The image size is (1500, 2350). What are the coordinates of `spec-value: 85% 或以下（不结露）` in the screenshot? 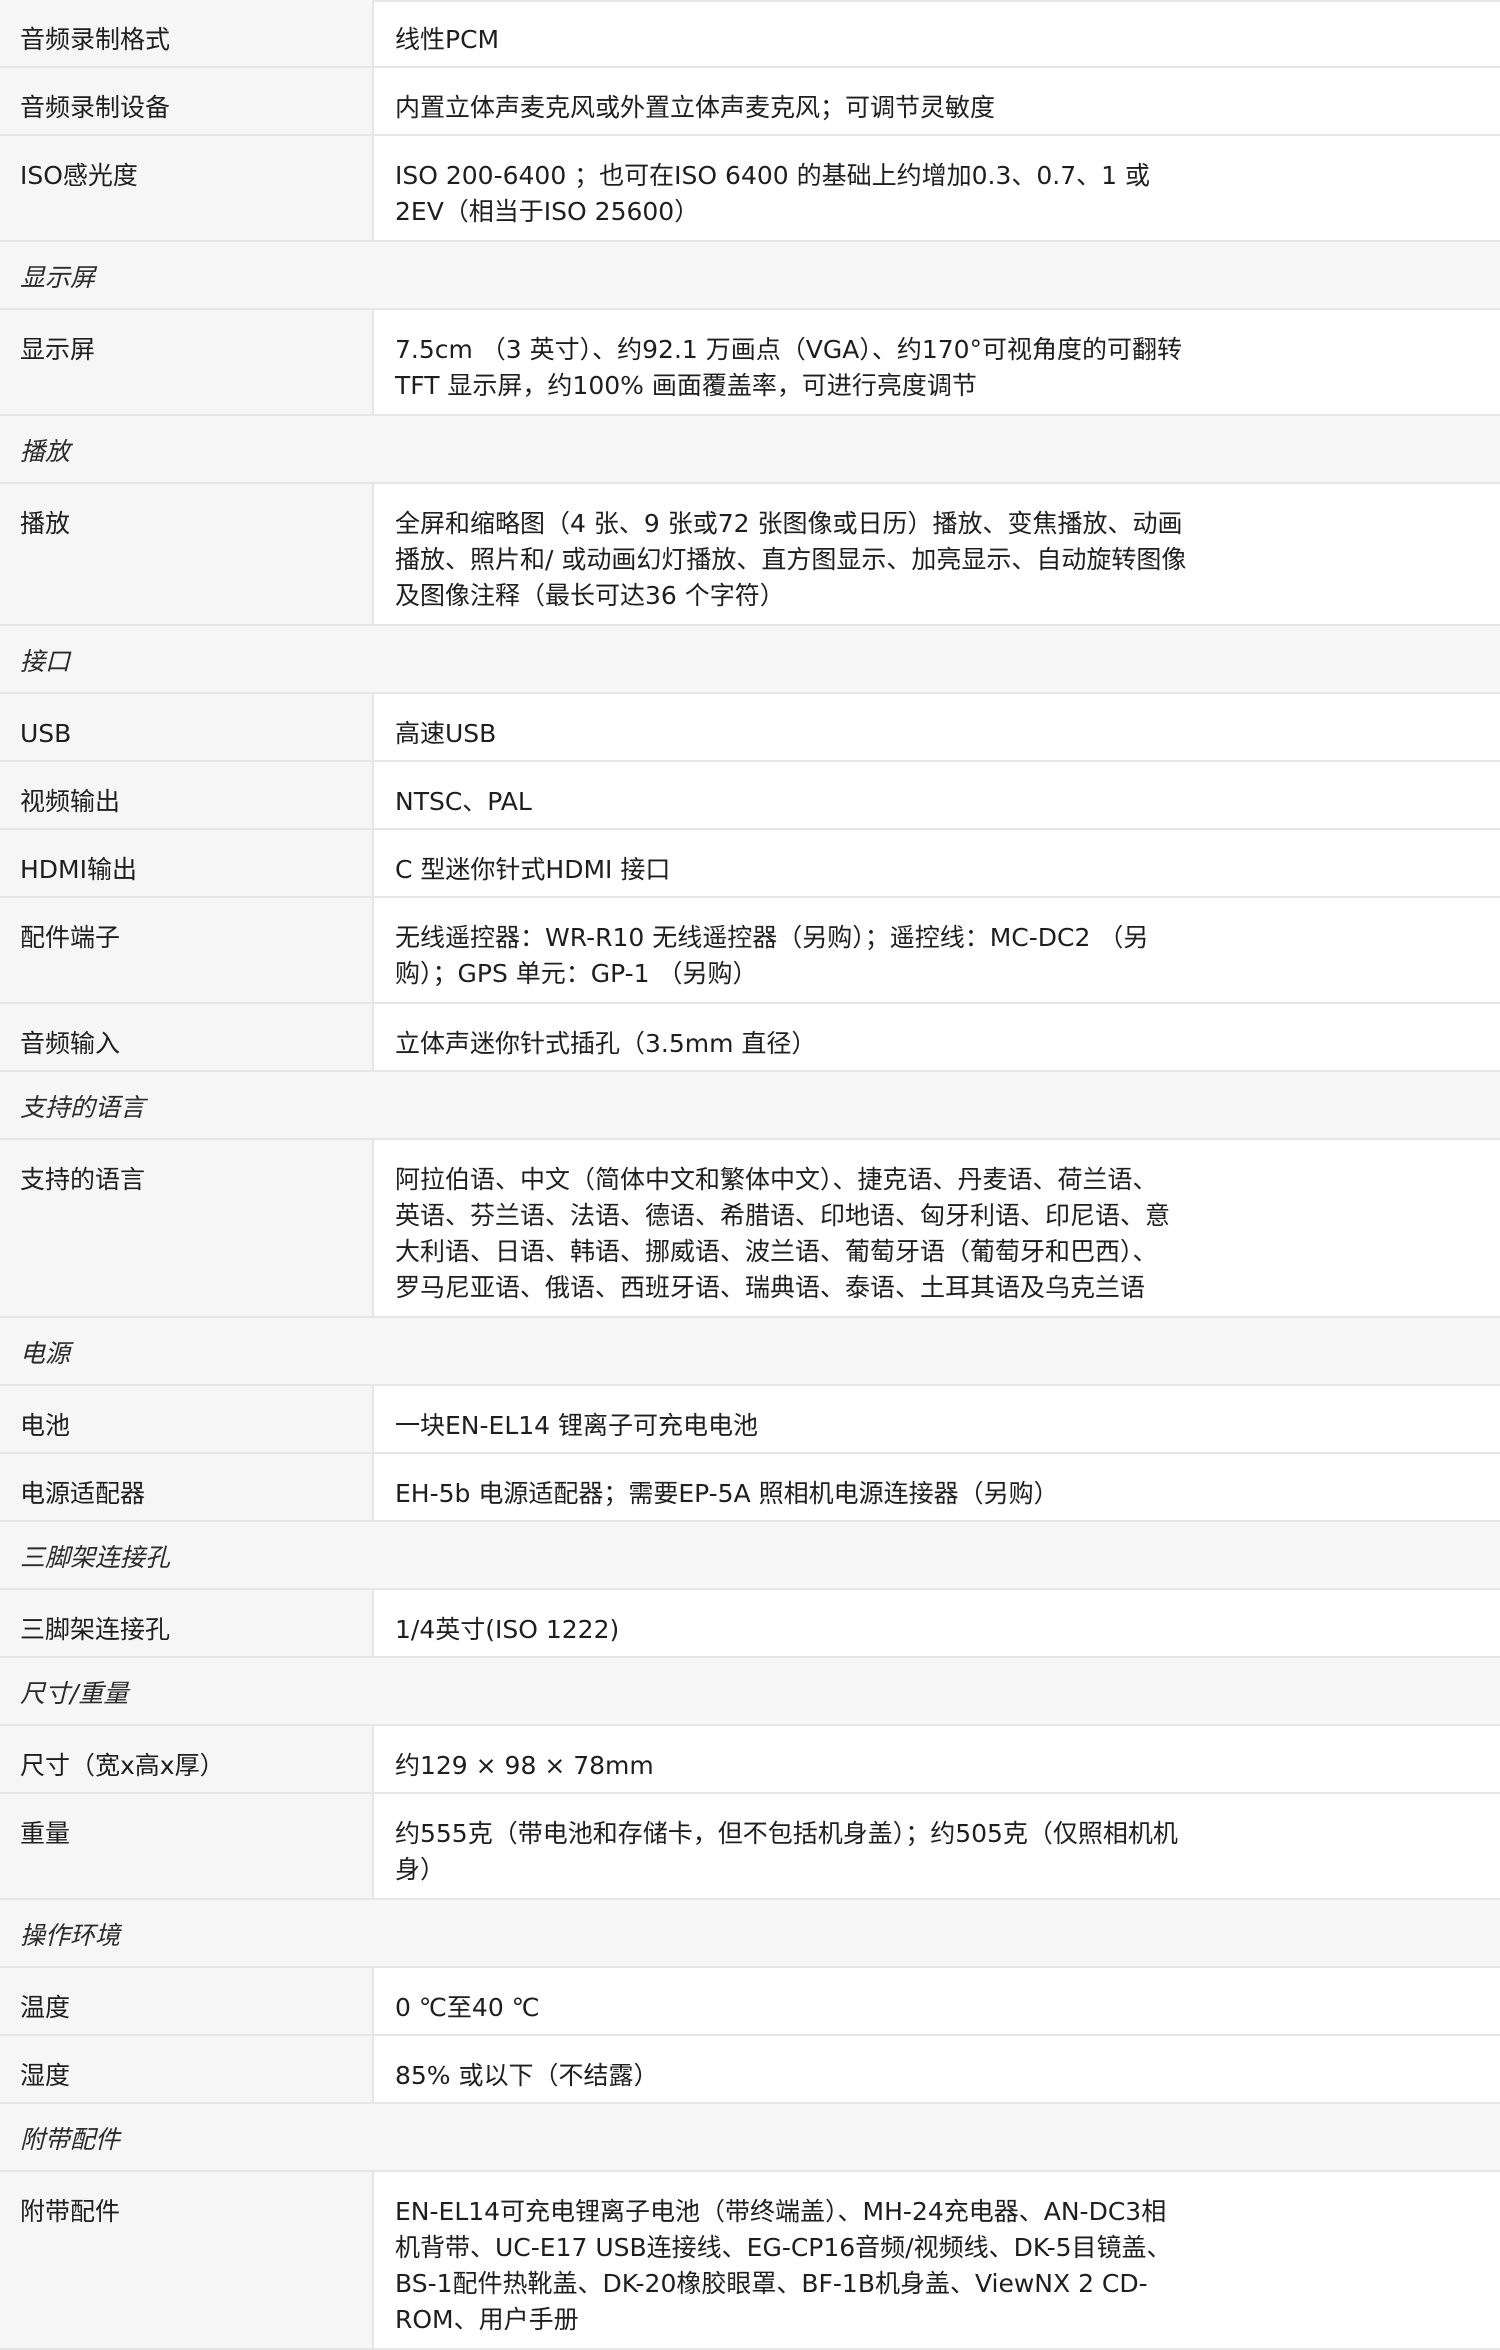 It's located at (815, 2076).